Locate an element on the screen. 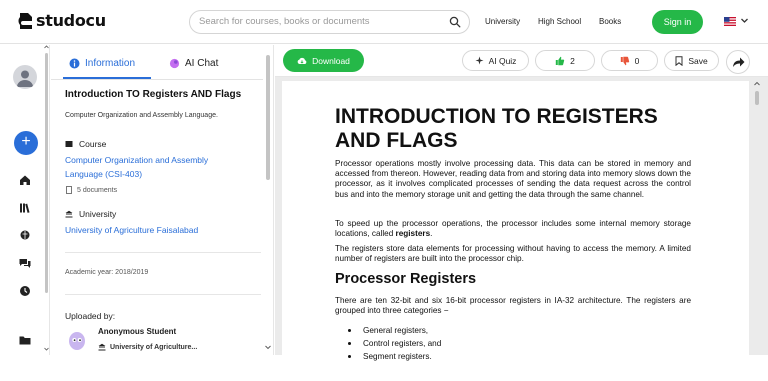 The height and width of the screenshot is (381, 768). university-section-label: University is located at coordinates (90, 214).